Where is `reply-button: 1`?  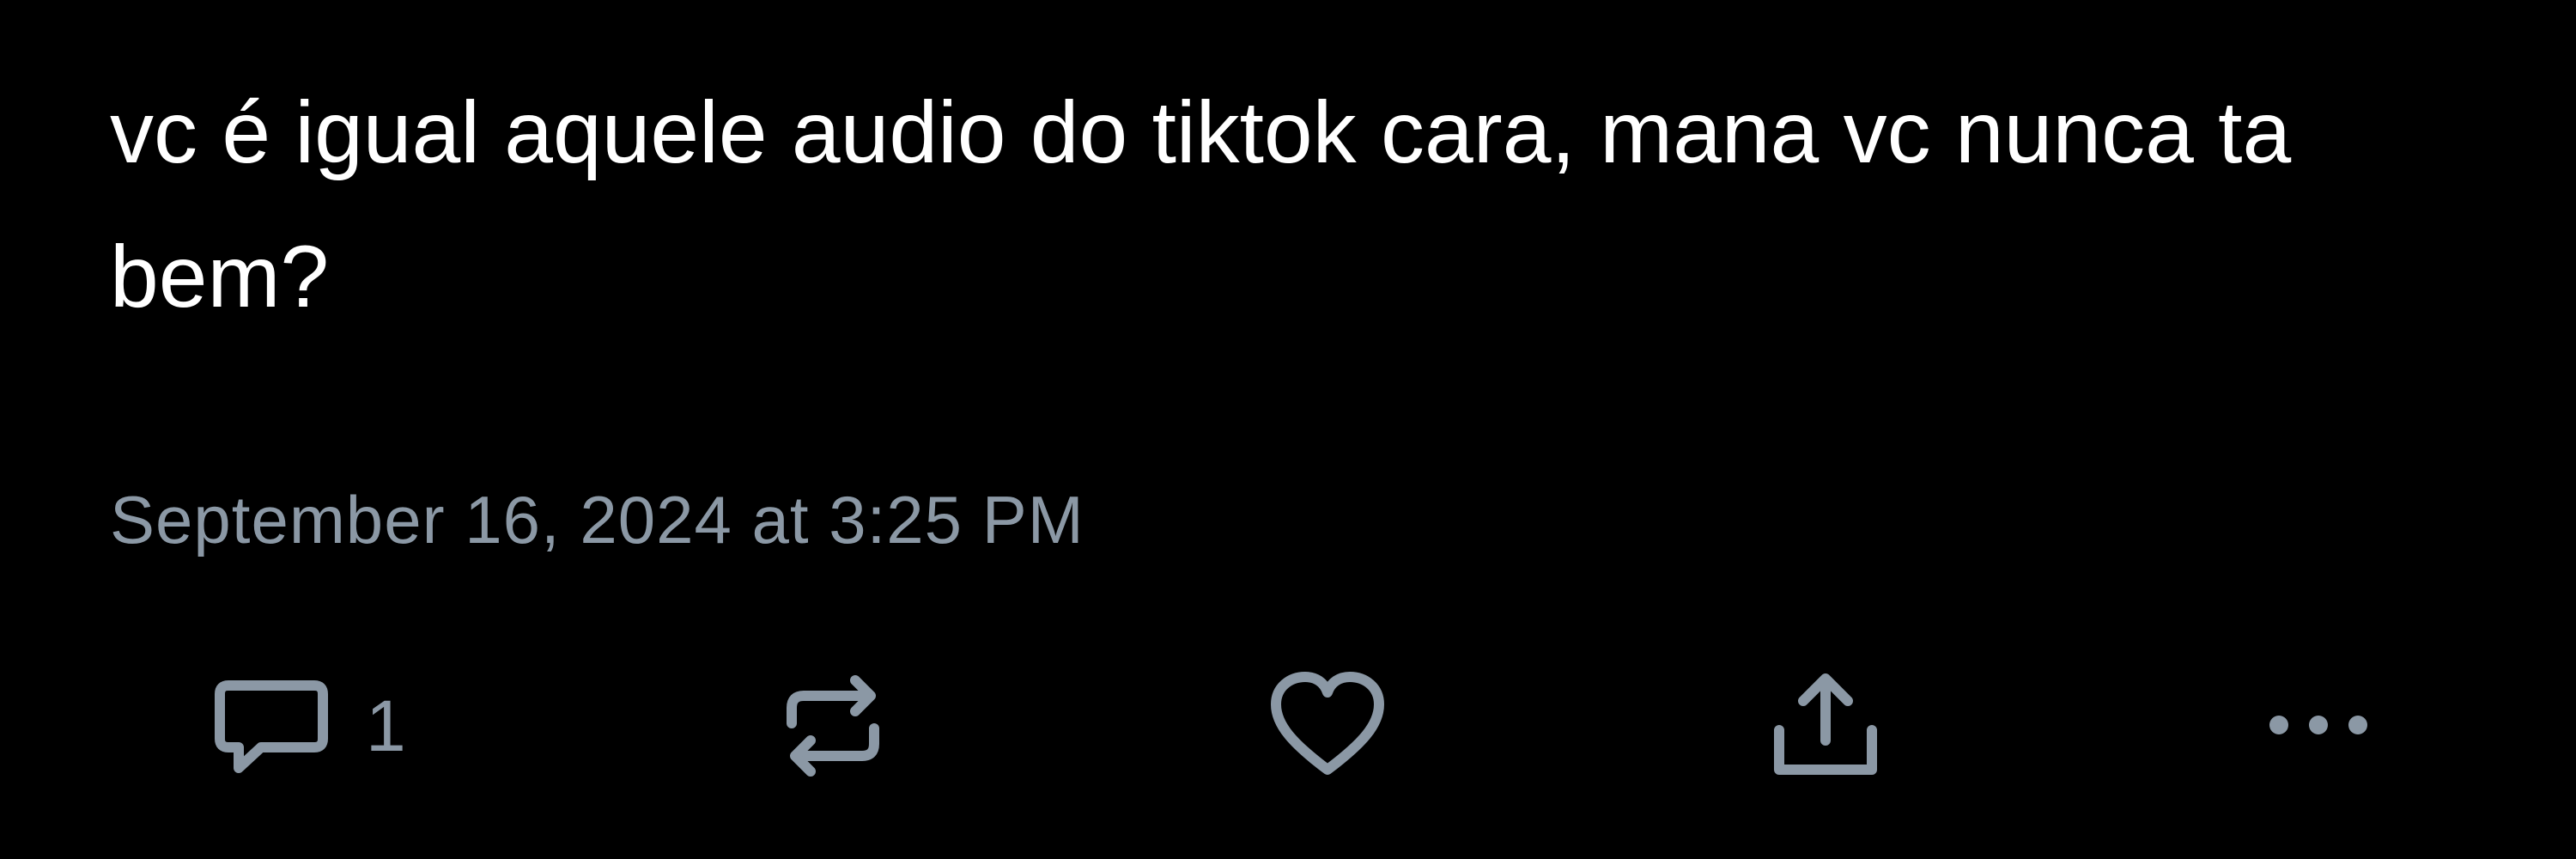 reply-button: 1 is located at coordinates (308, 725).